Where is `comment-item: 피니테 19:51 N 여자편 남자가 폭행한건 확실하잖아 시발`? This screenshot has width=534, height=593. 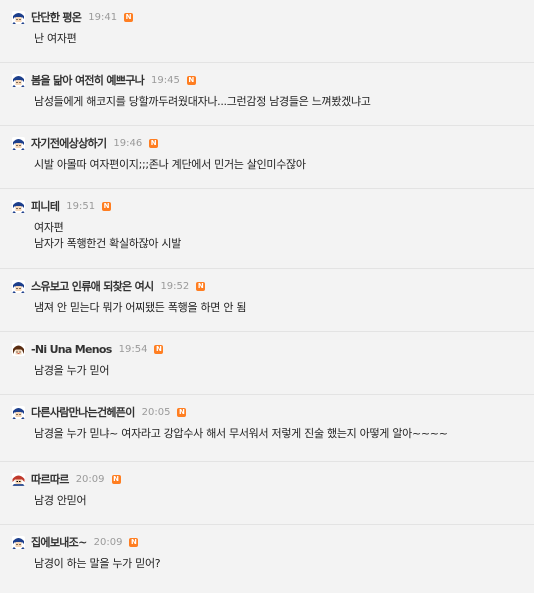
comment-item: 피니테 19:51 N 여자편 남자가 폭행한건 확실하잖아 시발 is located at coordinates (267, 229).